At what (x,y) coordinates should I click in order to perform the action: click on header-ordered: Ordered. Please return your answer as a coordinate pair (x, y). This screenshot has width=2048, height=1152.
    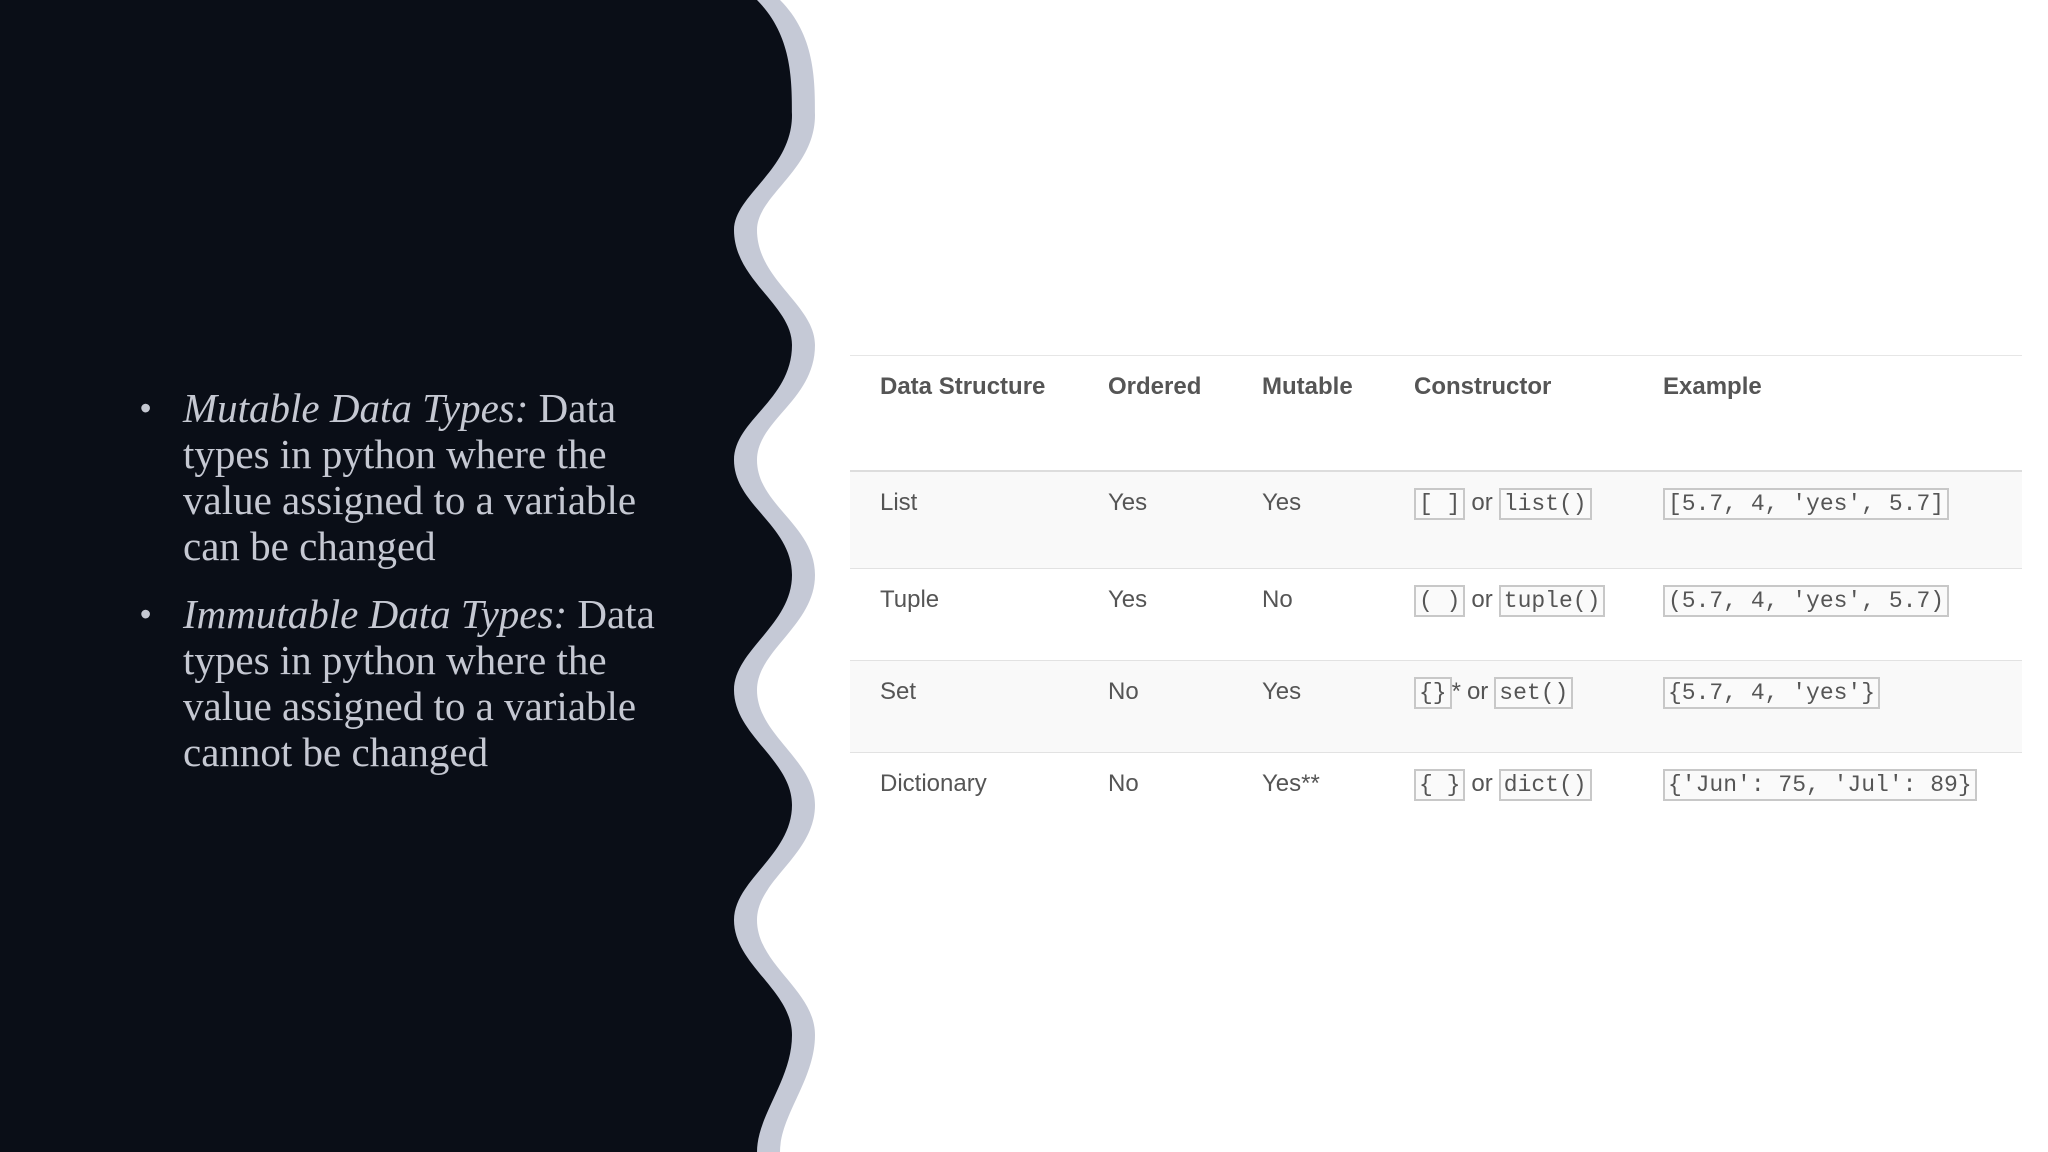
    Looking at the image, I should click on (1155, 414).